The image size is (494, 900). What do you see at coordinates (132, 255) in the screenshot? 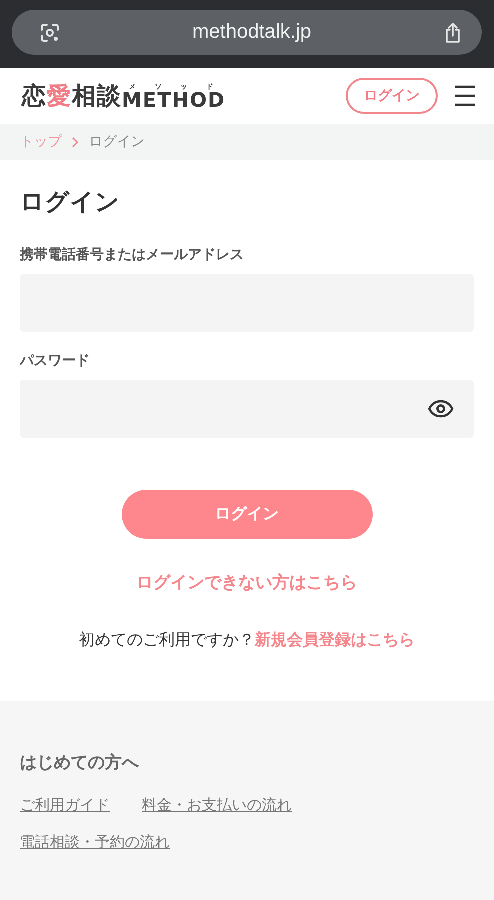
I see `field-label: 携帯電話番号またはメールアドレス` at bounding box center [132, 255].